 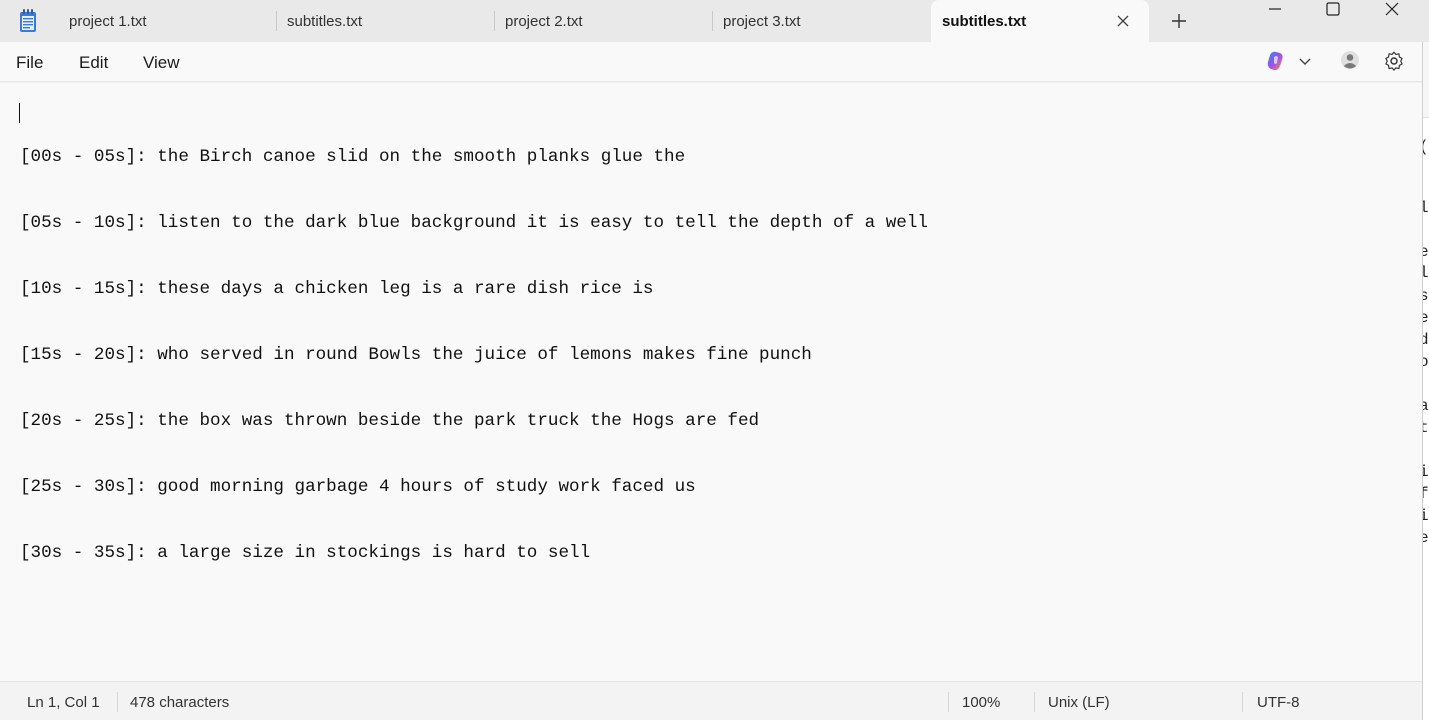 What do you see at coordinates (1275, 9) in the screenshot?
I see `minimize-icon` at bounding box center [1275, 9].